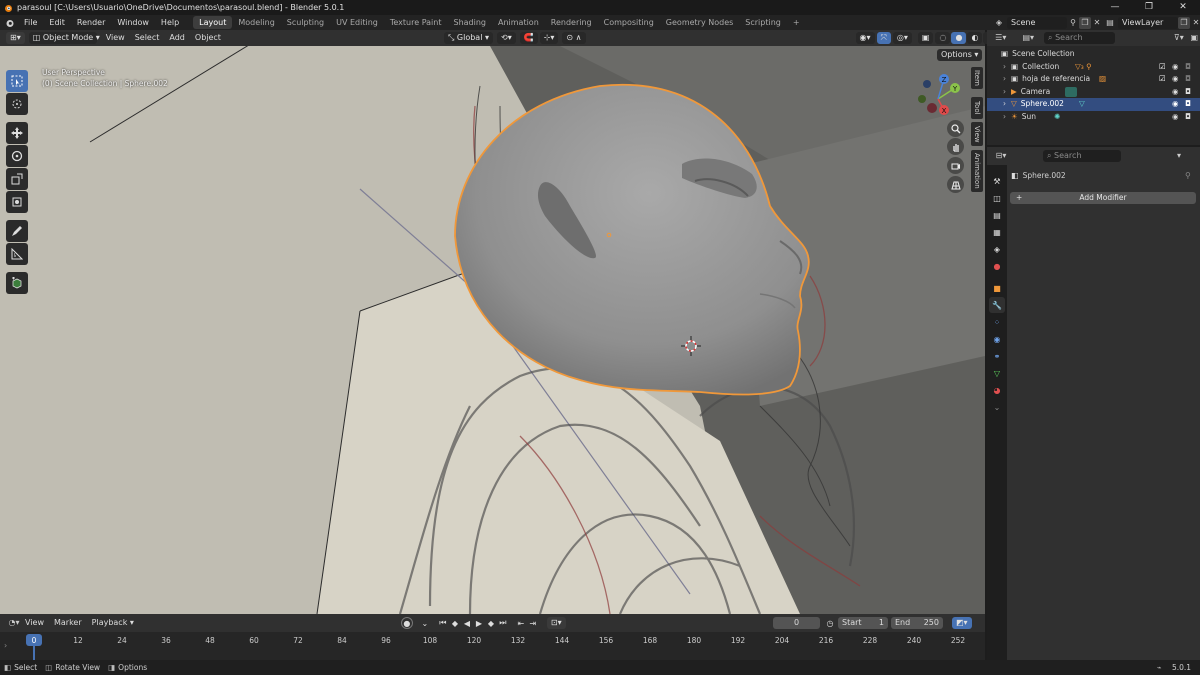 The height and width of the screenshot is (675, 1200). What do you see at coordinates (997, 356) in the screenshot?
I see `constraints-tab-icon: ⚭` at bounding box center [997, 356].